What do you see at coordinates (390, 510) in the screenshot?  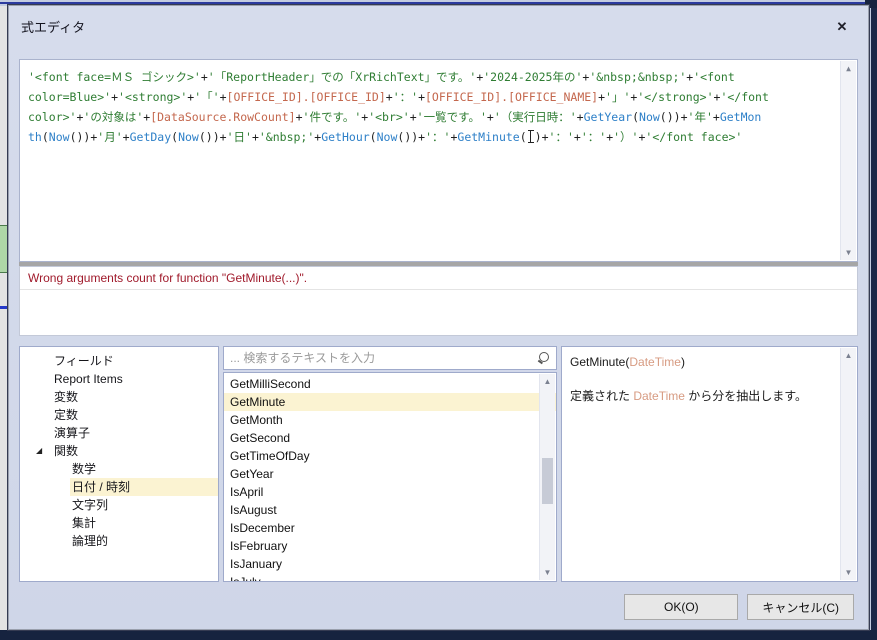 I see `function-item: IsAugust` at bounding box center [390, 510].